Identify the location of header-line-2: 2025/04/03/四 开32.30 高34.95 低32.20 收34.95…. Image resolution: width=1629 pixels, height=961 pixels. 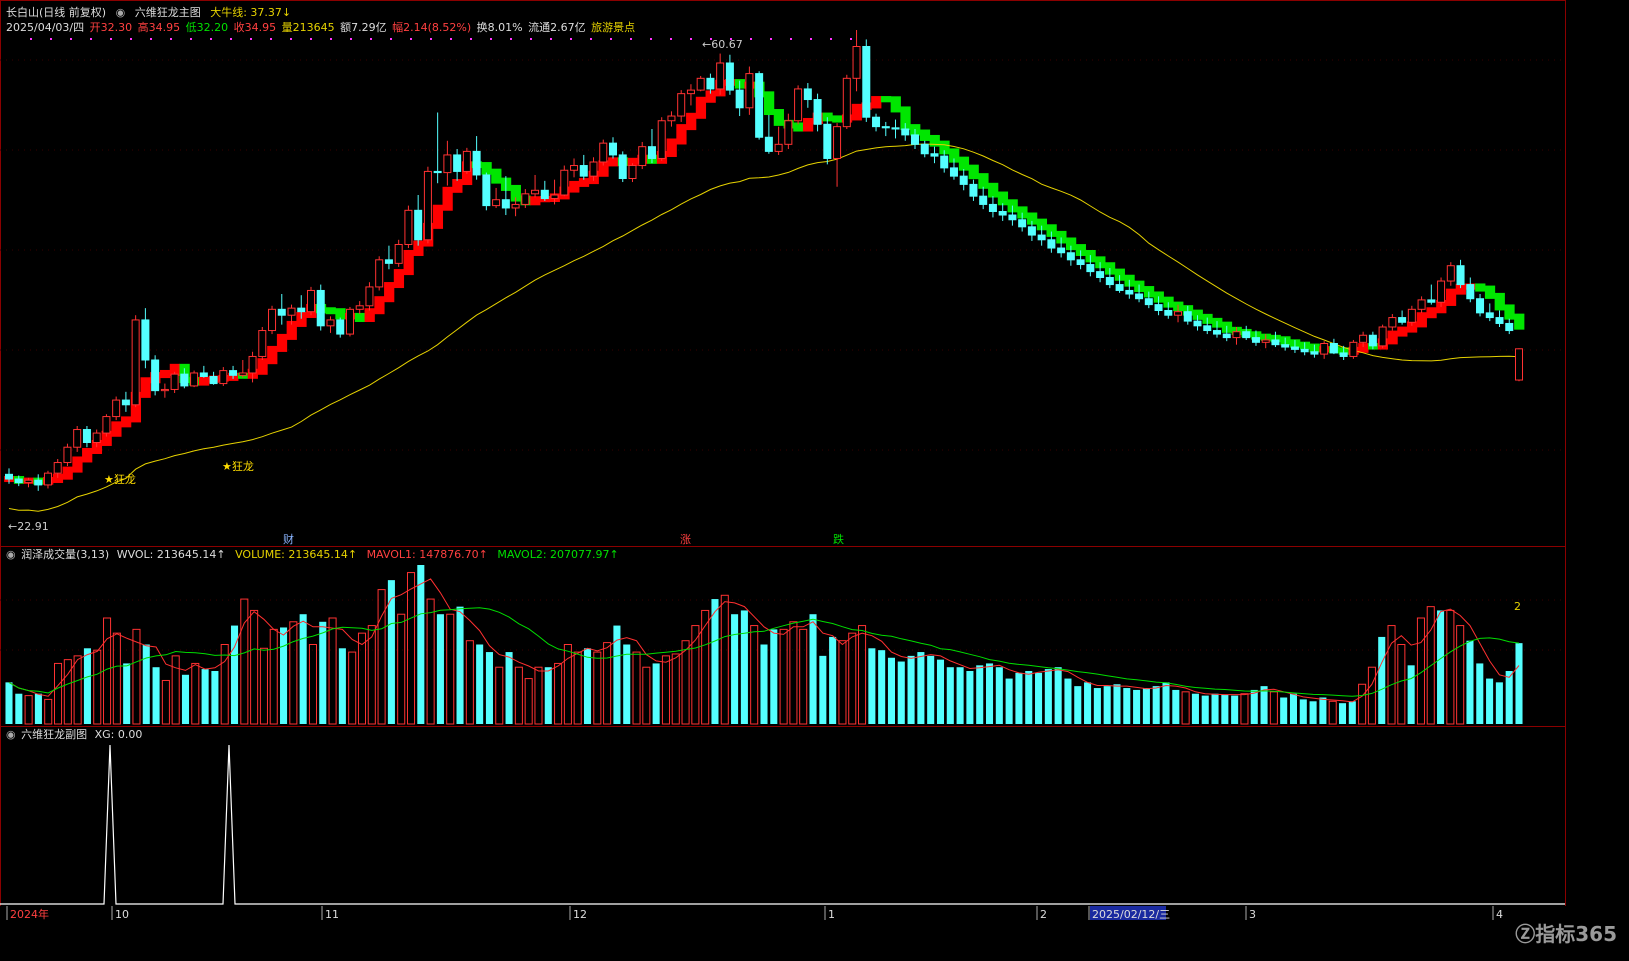
(323, 28).